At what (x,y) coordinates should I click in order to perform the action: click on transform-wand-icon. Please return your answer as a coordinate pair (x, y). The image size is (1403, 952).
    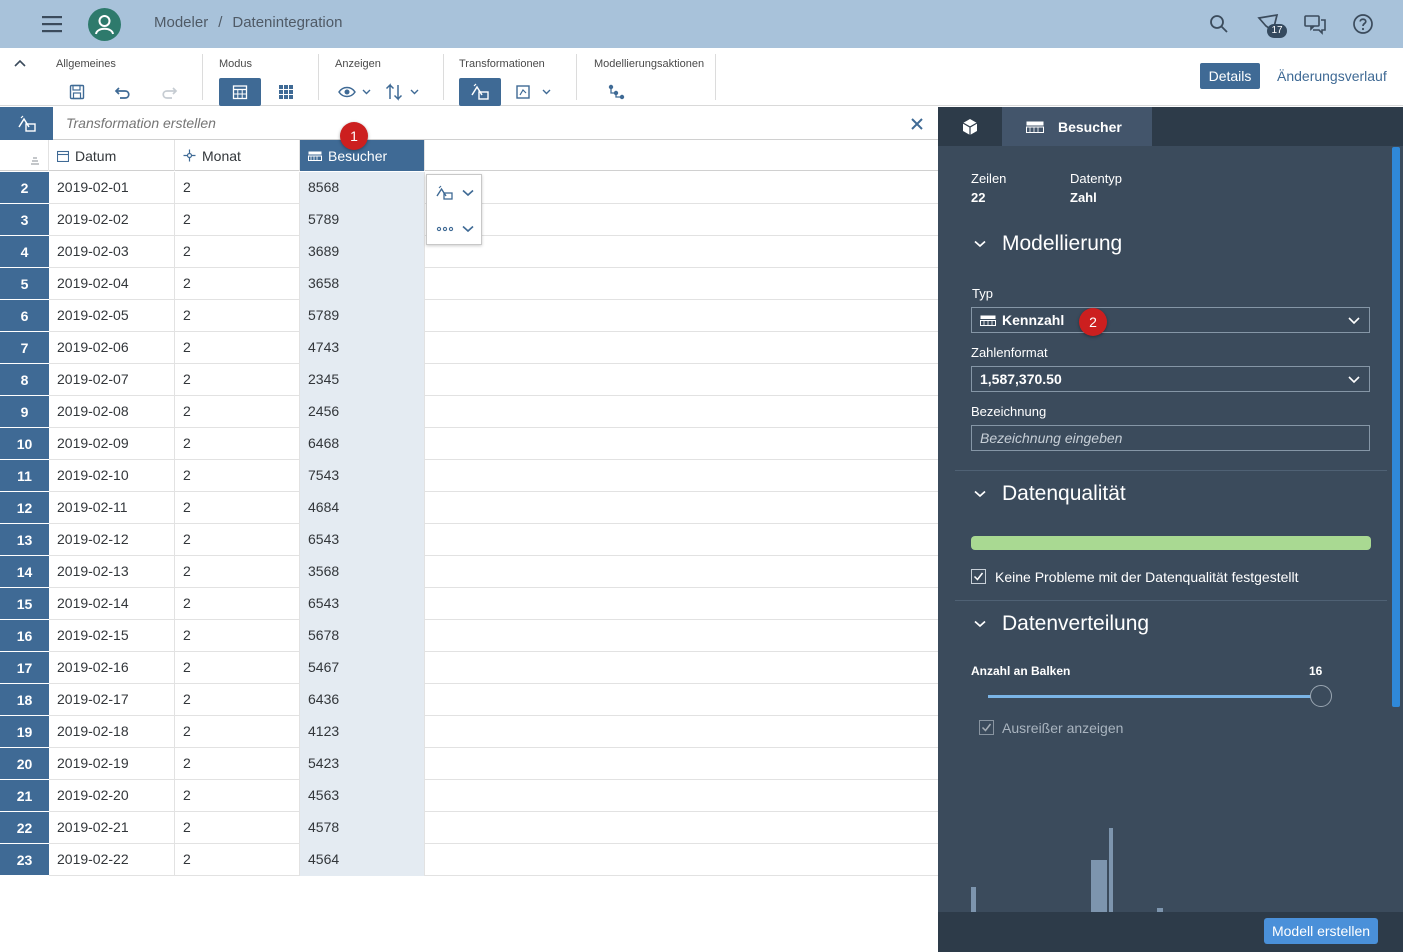
    Looking at the image, I should click on (26, 123).